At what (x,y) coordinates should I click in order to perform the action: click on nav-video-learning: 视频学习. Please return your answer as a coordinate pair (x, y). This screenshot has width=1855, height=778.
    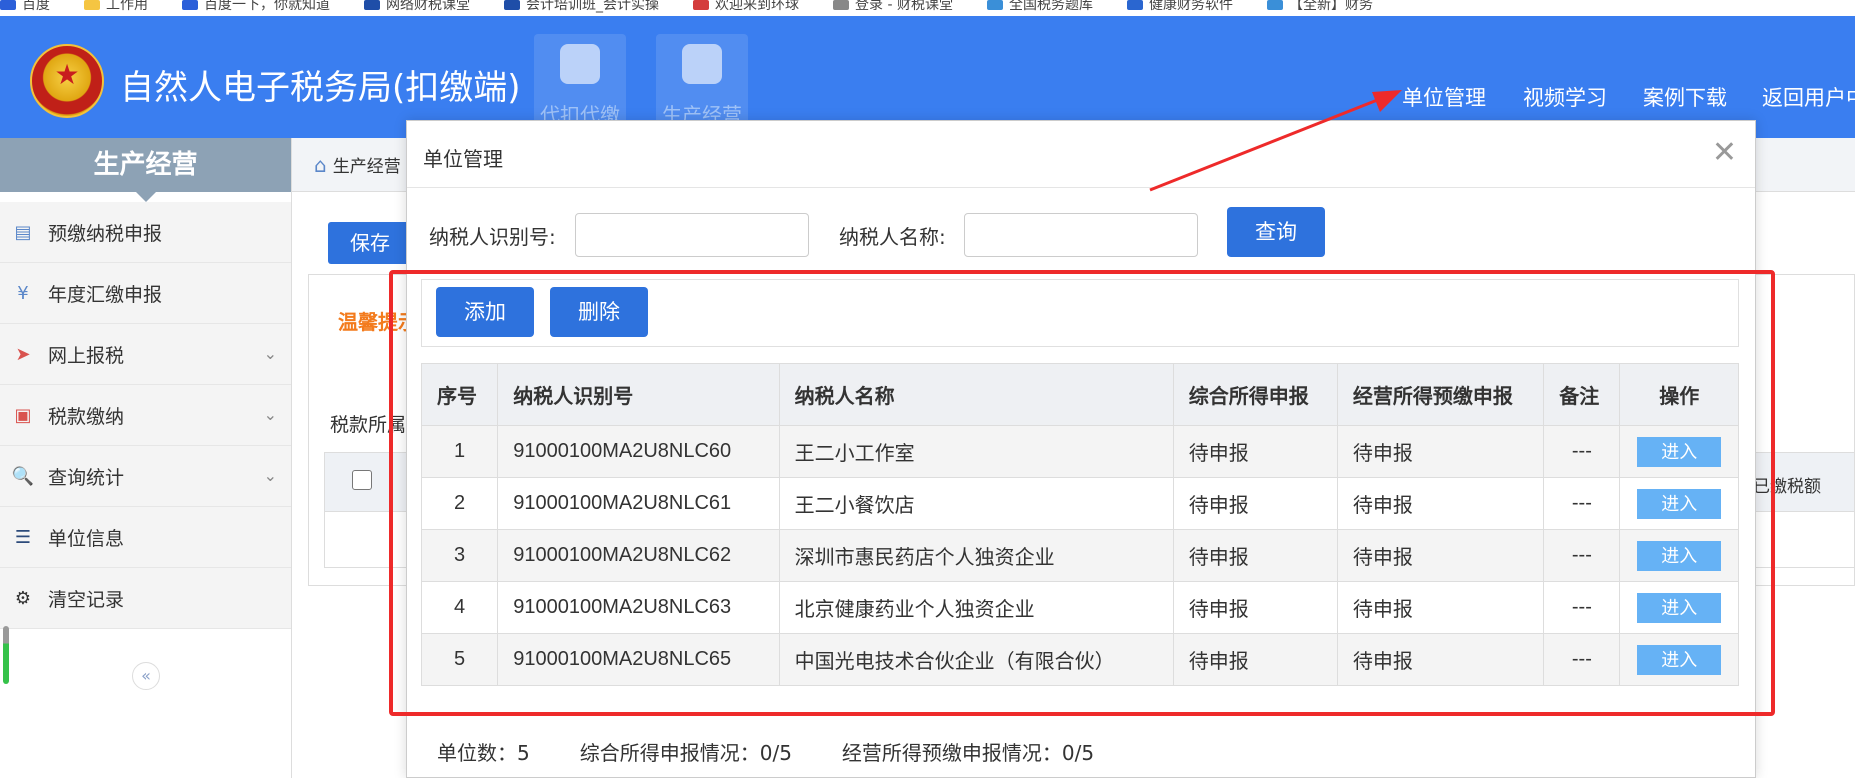
    Looking at the image, I should click on (1565, 97).